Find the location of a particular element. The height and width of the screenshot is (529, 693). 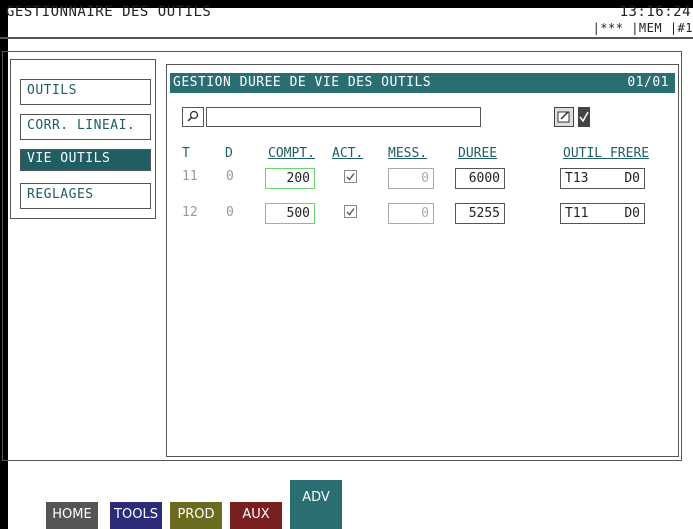

sidebar-item-outils: OUTILS is located at coordinates (85, 92).